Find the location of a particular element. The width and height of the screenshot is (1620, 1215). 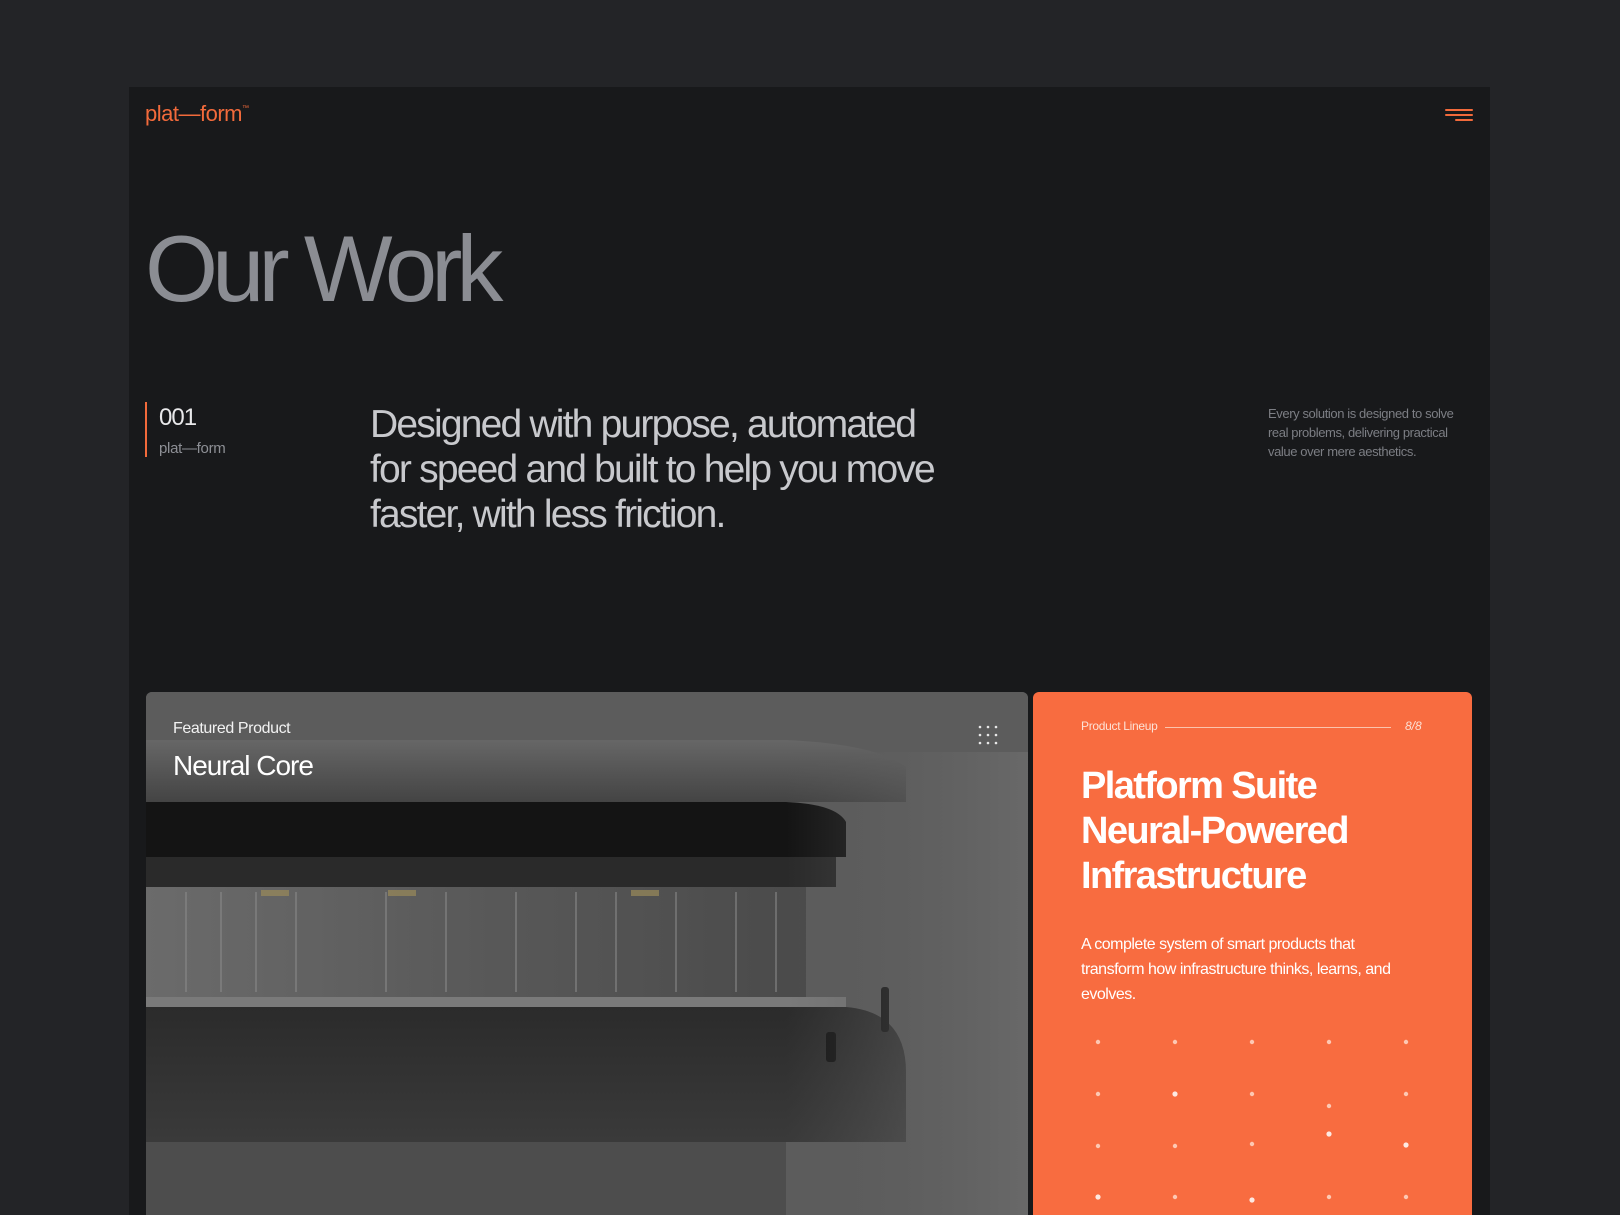

page-title: Our Work is located at coordinates (324, 268).